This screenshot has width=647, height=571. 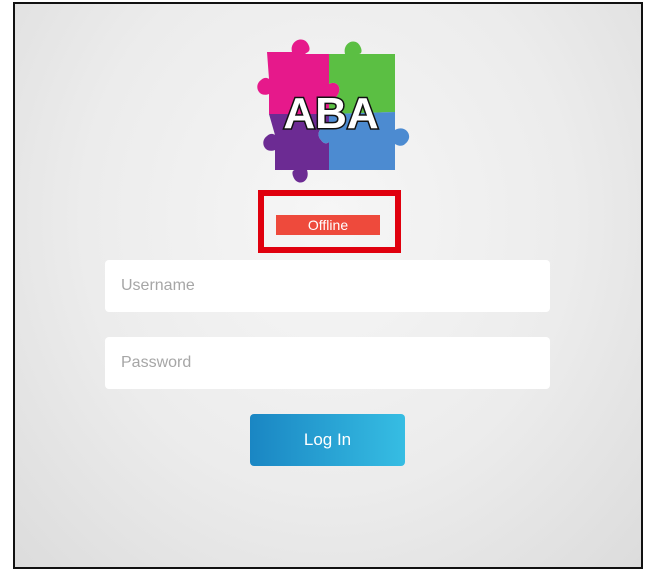 What do you see at coordinates (327, 440) in the screenshot?
I see `login-button: Log In` at bounding box center [327, 440].